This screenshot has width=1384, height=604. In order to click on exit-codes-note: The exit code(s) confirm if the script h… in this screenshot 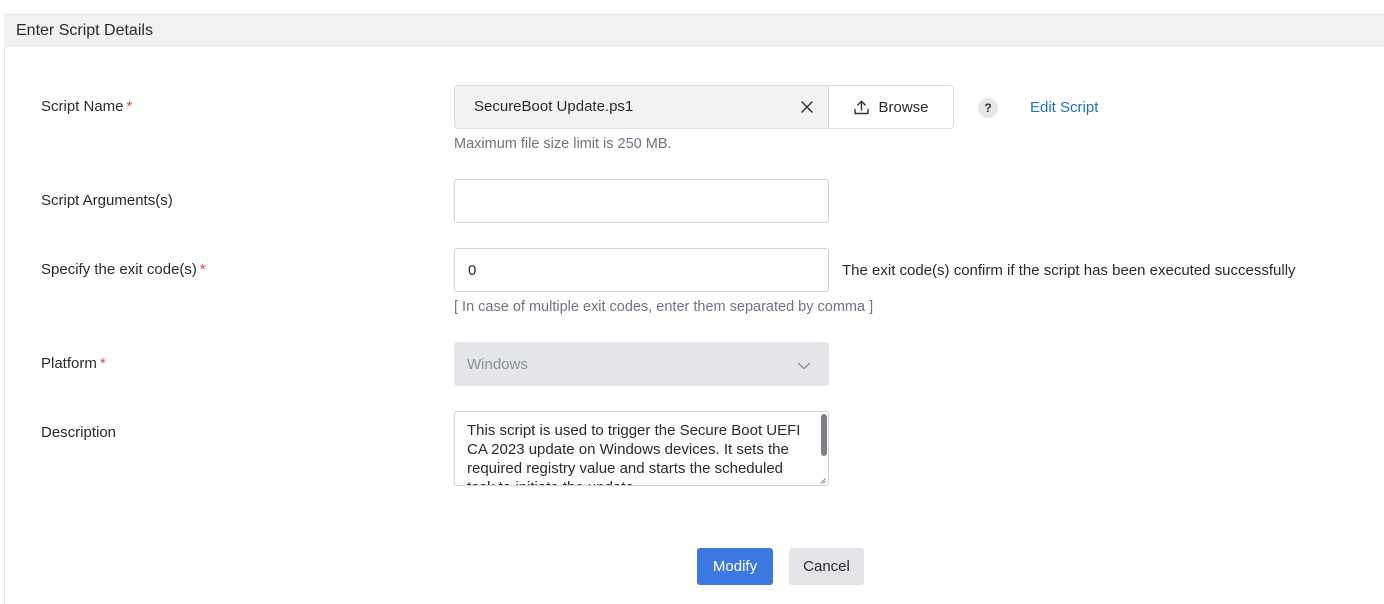, I will do `click(1069, 270)`.